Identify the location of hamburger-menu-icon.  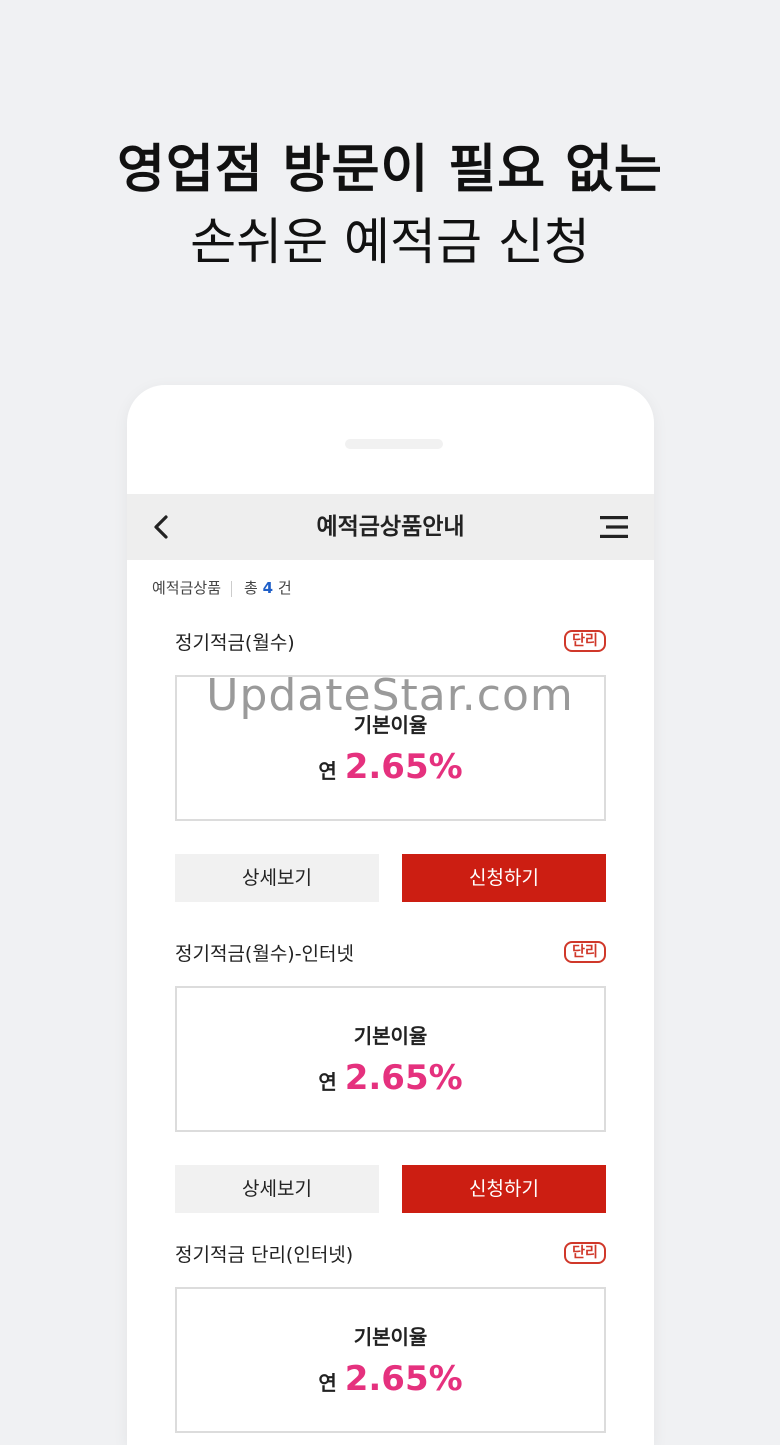
(614, 527).